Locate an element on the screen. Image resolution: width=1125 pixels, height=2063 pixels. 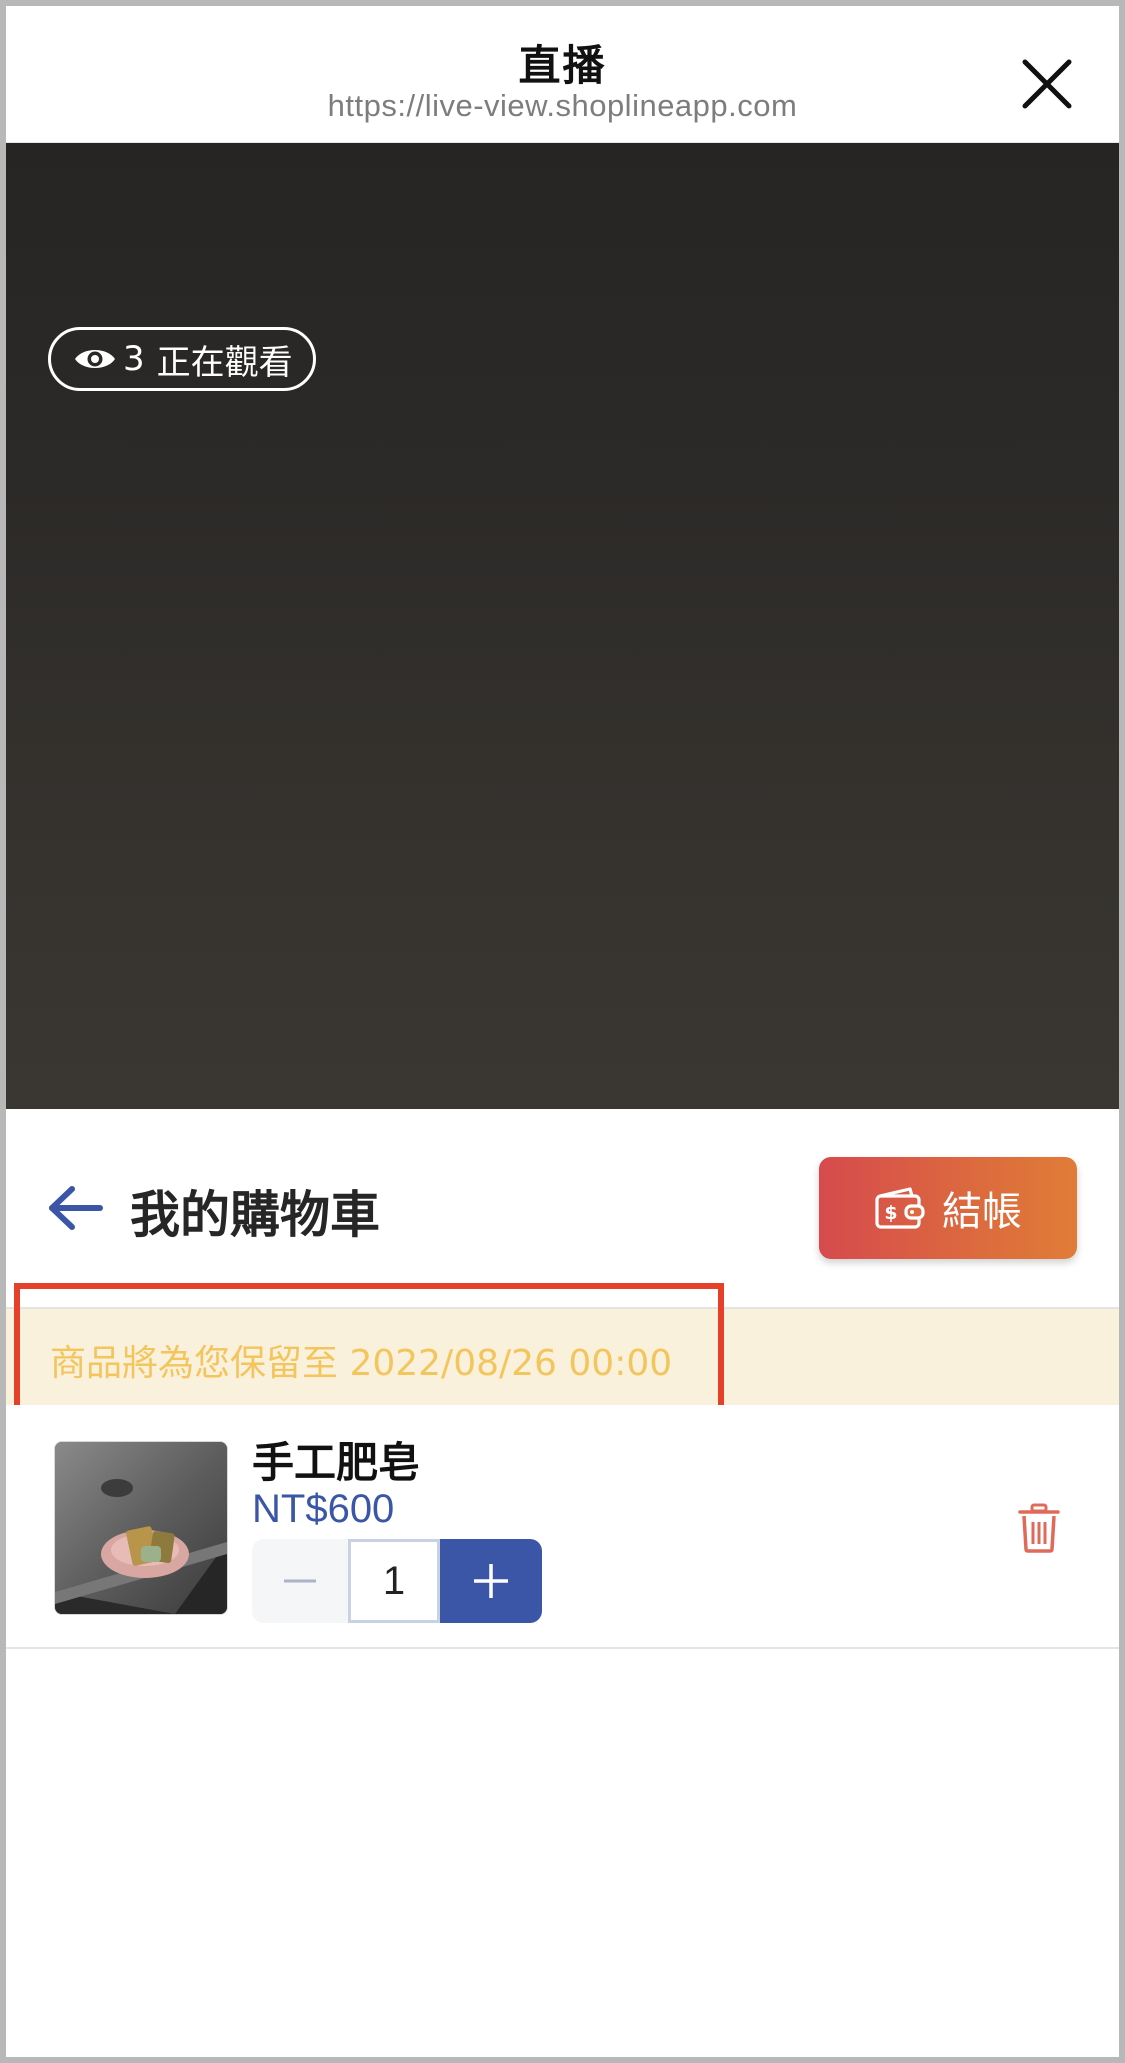
cart-header: 我的購物車 $ 結帳 is located at coordinates (562, 1209).